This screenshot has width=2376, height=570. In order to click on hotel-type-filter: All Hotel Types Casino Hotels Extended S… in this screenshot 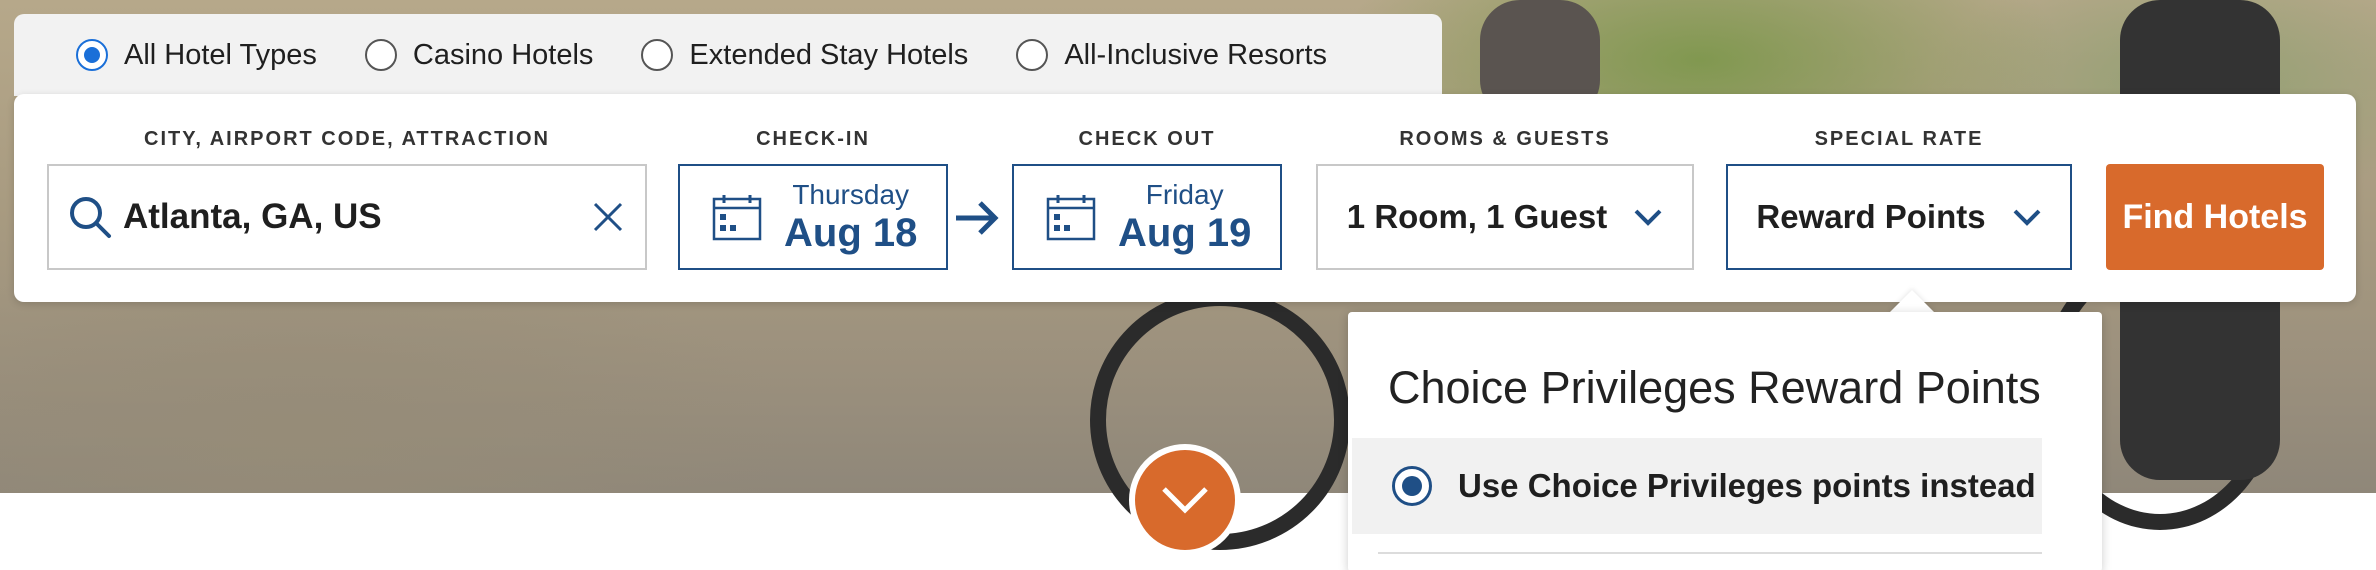, I will do `click(728, 55)`.